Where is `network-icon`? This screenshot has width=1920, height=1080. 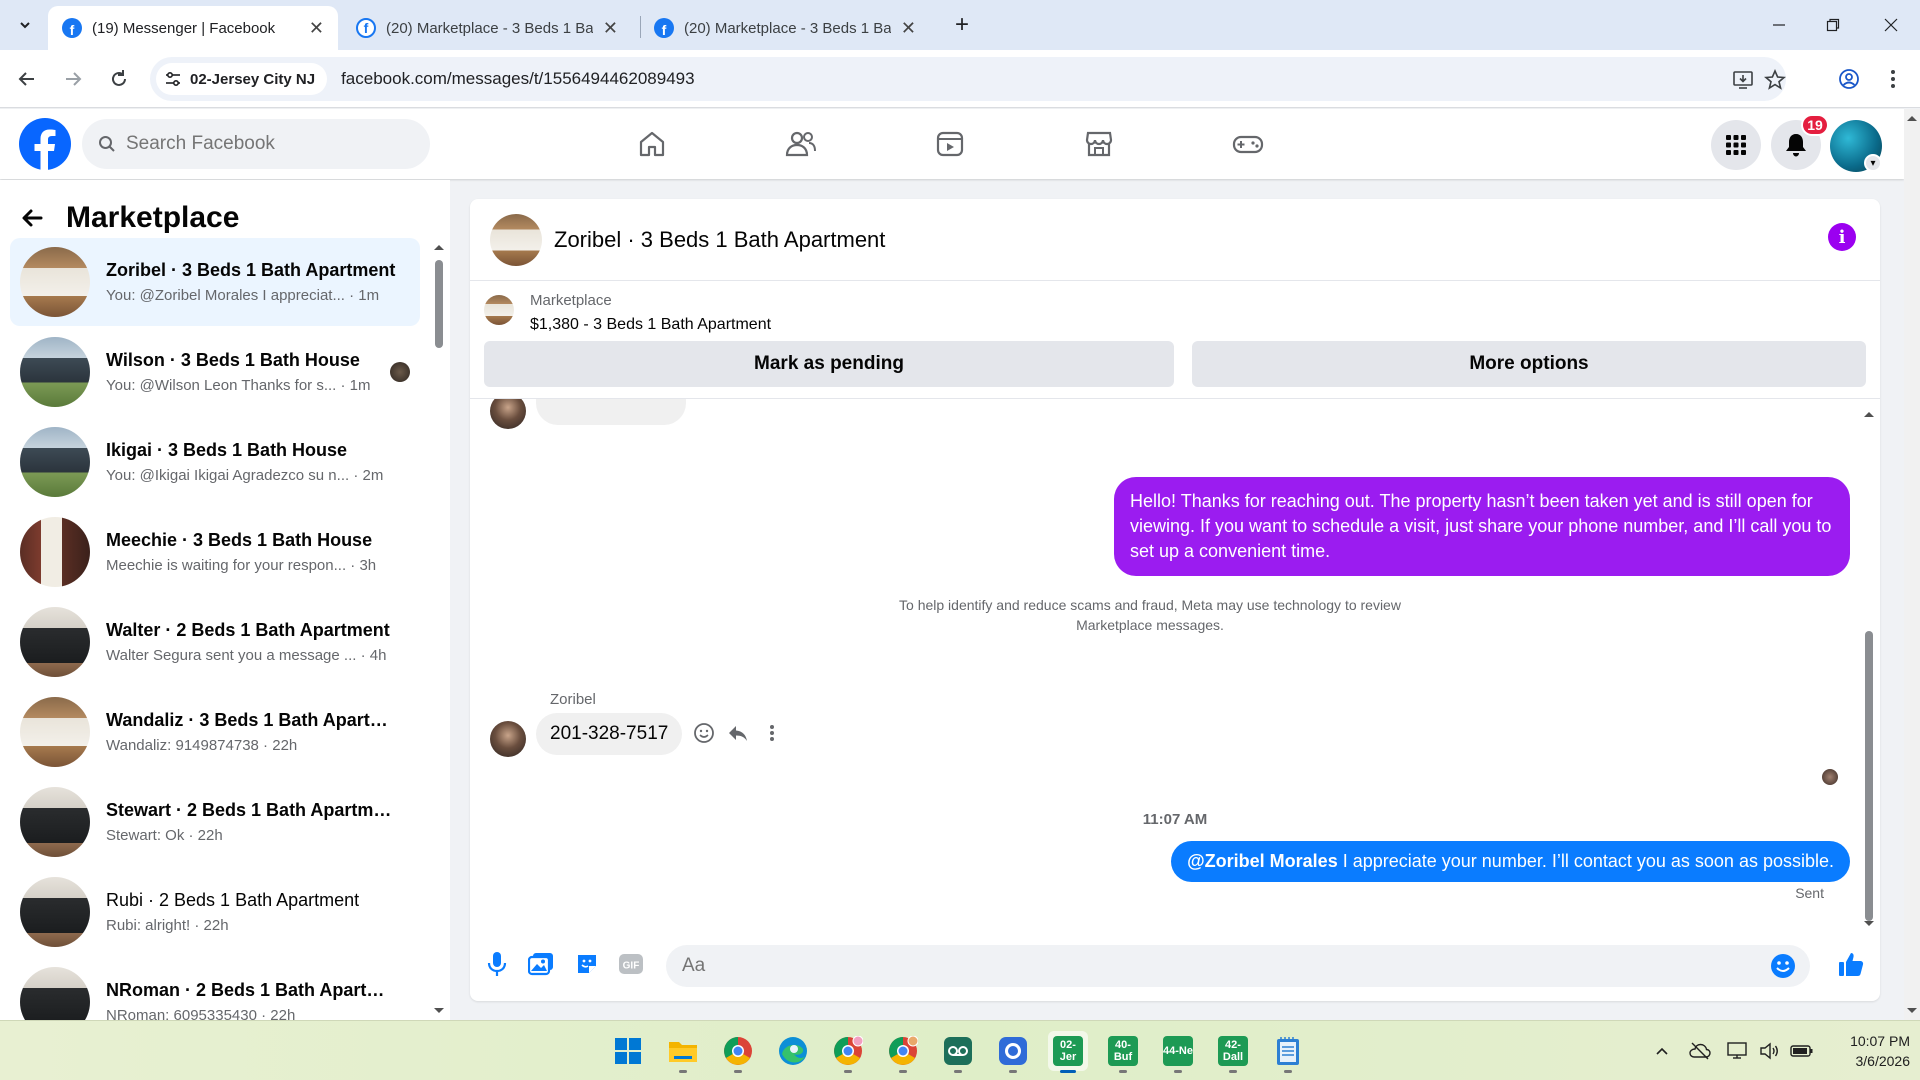 network-icon is located at coordinates (1738, 1051).